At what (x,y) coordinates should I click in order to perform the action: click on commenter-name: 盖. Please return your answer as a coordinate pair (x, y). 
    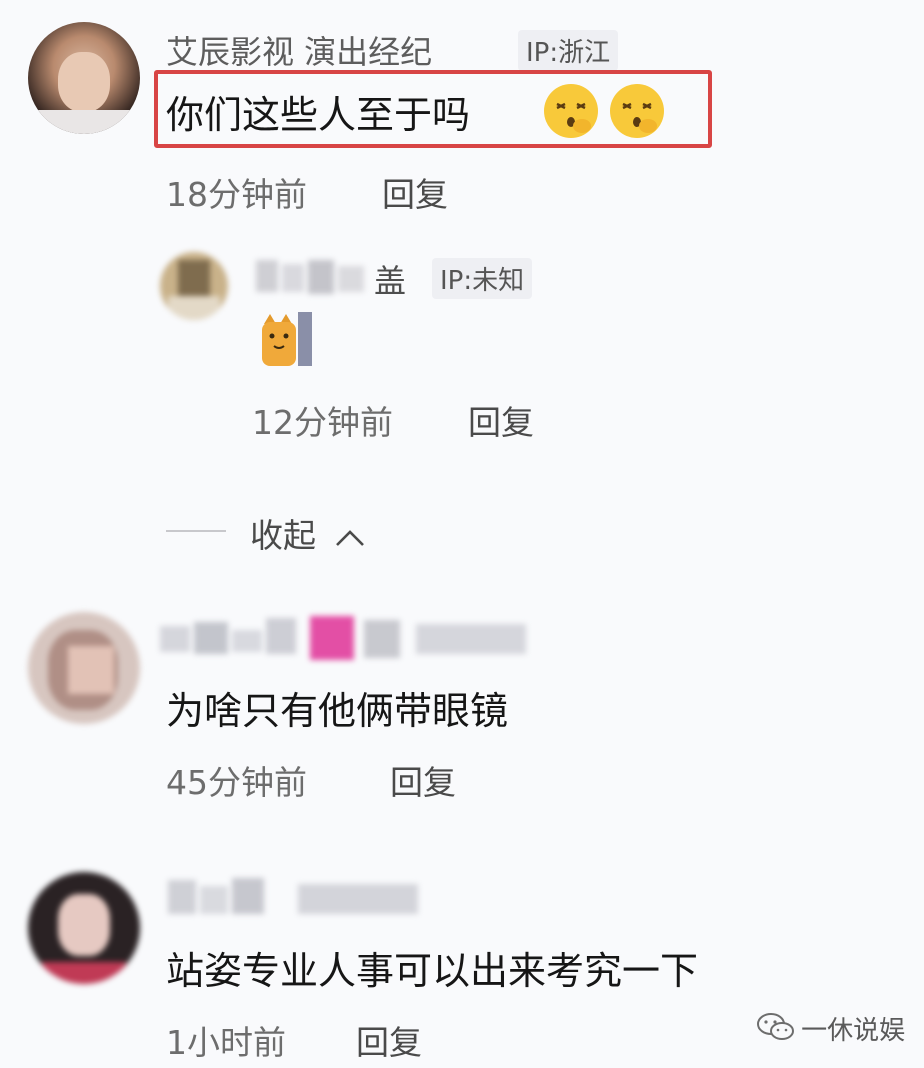
    Looking at the image, I should click on (390, 279).